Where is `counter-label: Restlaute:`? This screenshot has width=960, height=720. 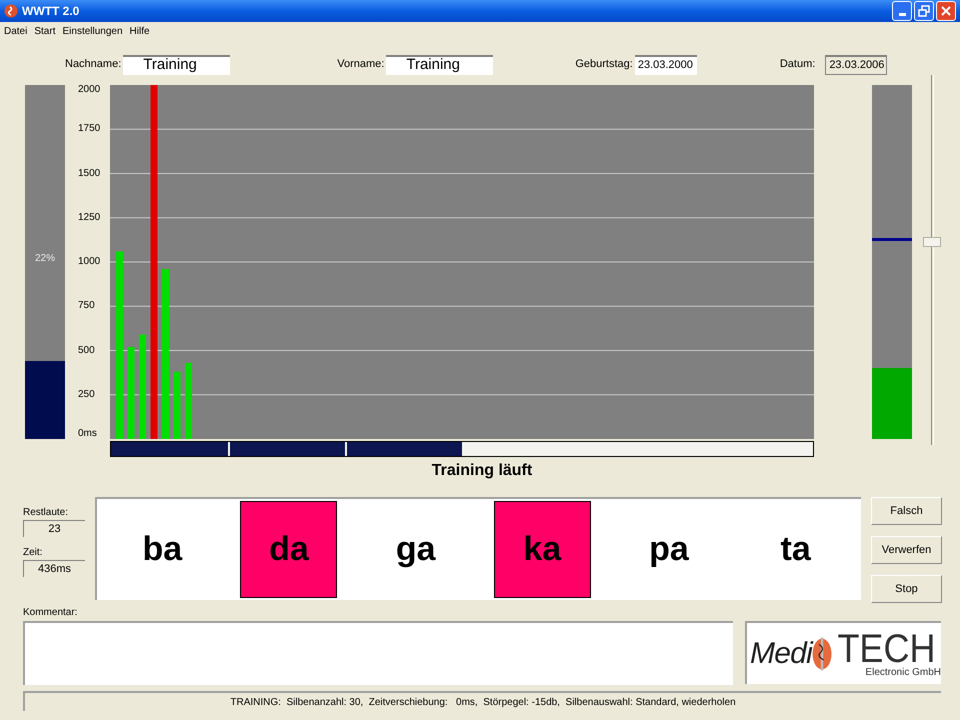 counter-label: Restlaute: is located at coordinates (46, 513).